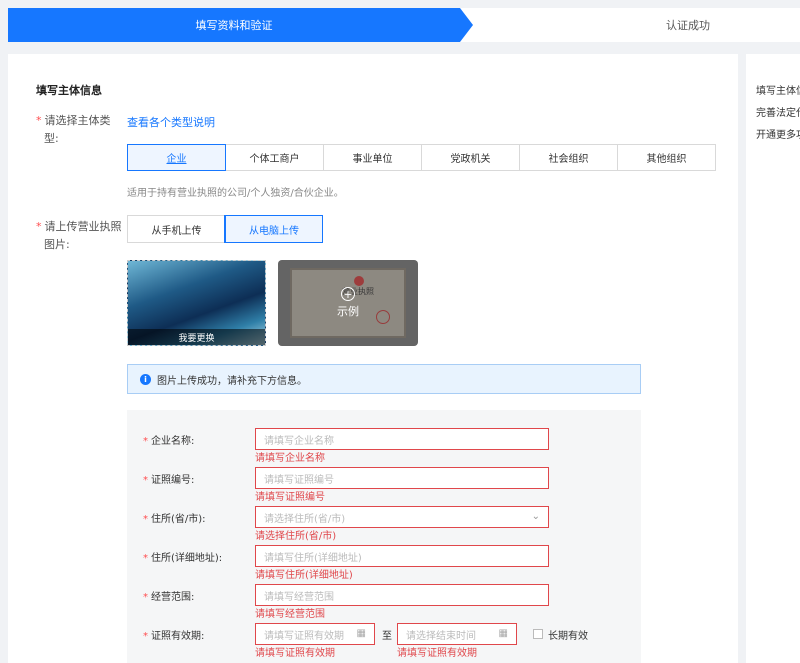 The image size is (800, 663). What do you see at coordinates (169, 597) in the screenshot?
I see `scope-label: * 经营范围:` at bounding box center [169, 597].